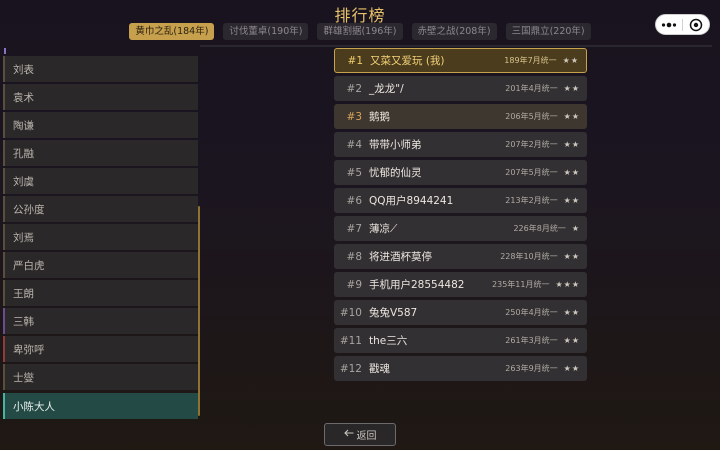 The image size is (720, 450). I want to click on sidebar-item-wang-lang: 王朗, so click(100, 293).